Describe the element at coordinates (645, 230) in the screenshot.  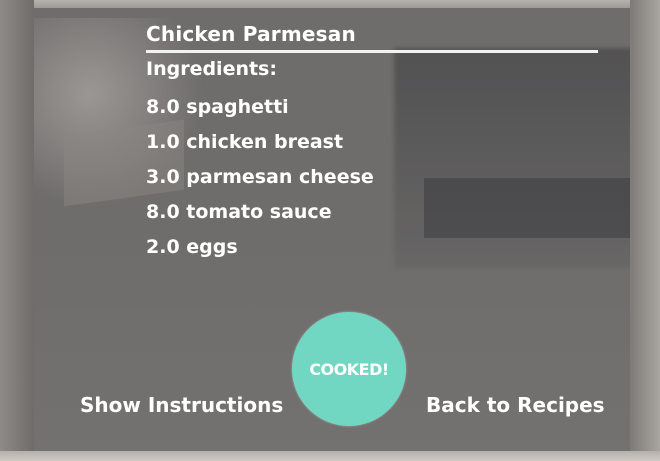
I see `device-bezel-right` at that location.